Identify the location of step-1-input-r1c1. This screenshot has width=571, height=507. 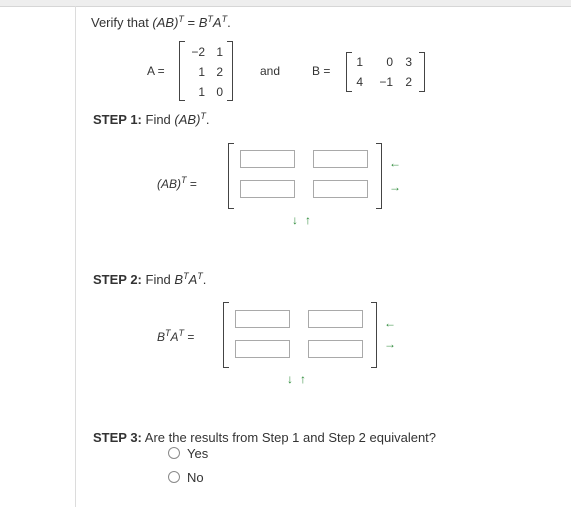
(267, 159).